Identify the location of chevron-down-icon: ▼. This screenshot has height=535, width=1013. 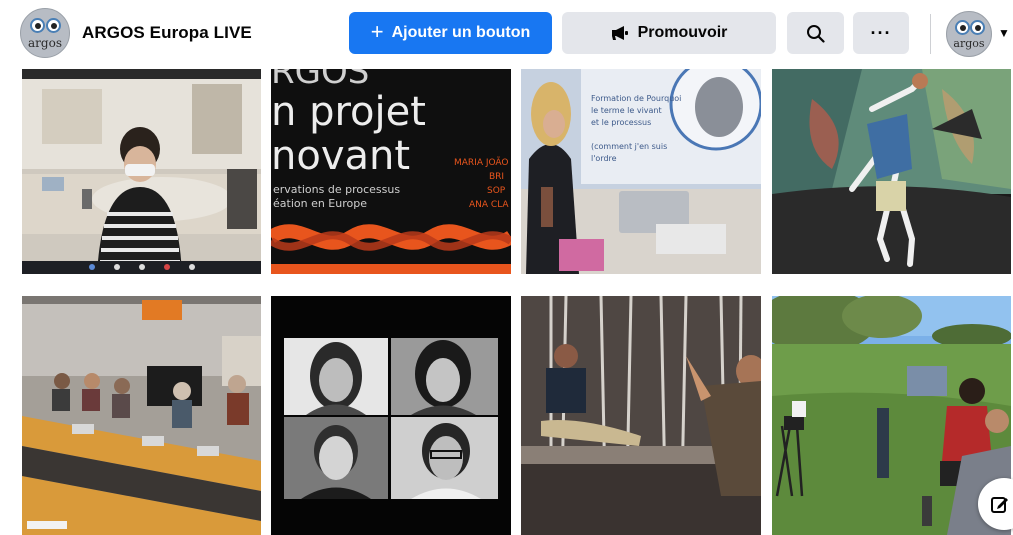
(1004, 33).